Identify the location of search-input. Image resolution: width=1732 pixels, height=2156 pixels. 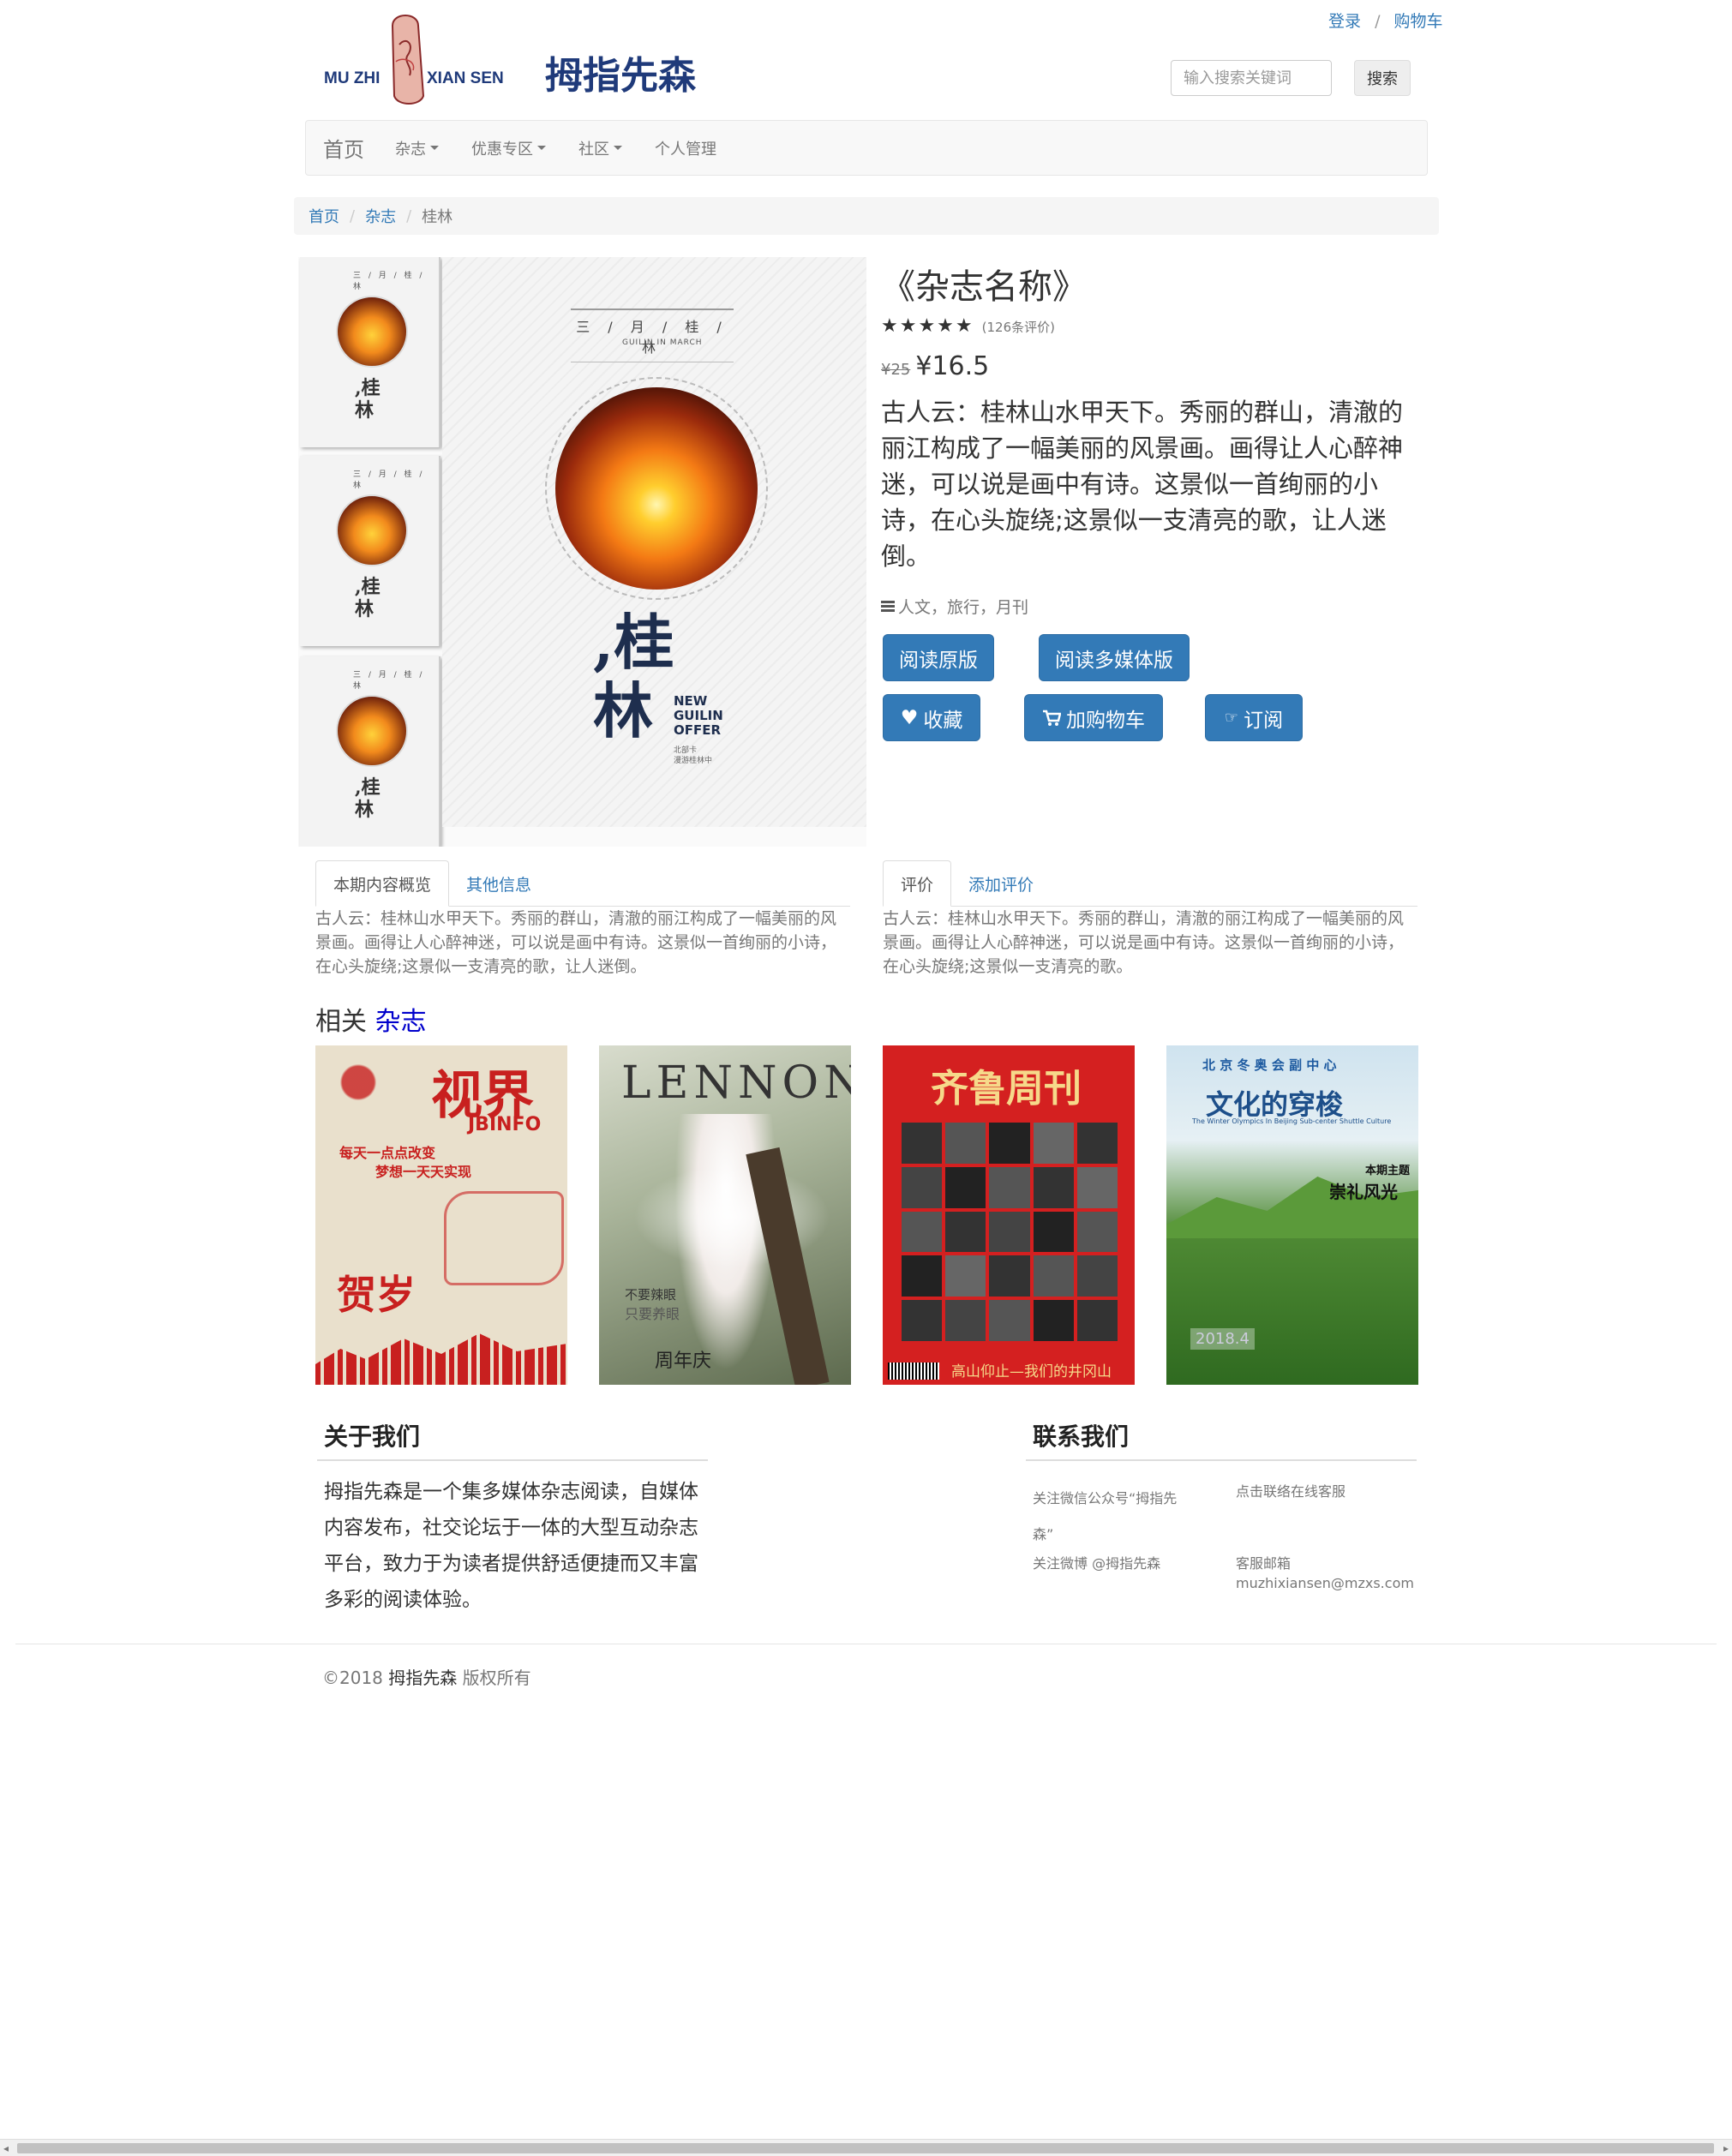
(1252, 78).